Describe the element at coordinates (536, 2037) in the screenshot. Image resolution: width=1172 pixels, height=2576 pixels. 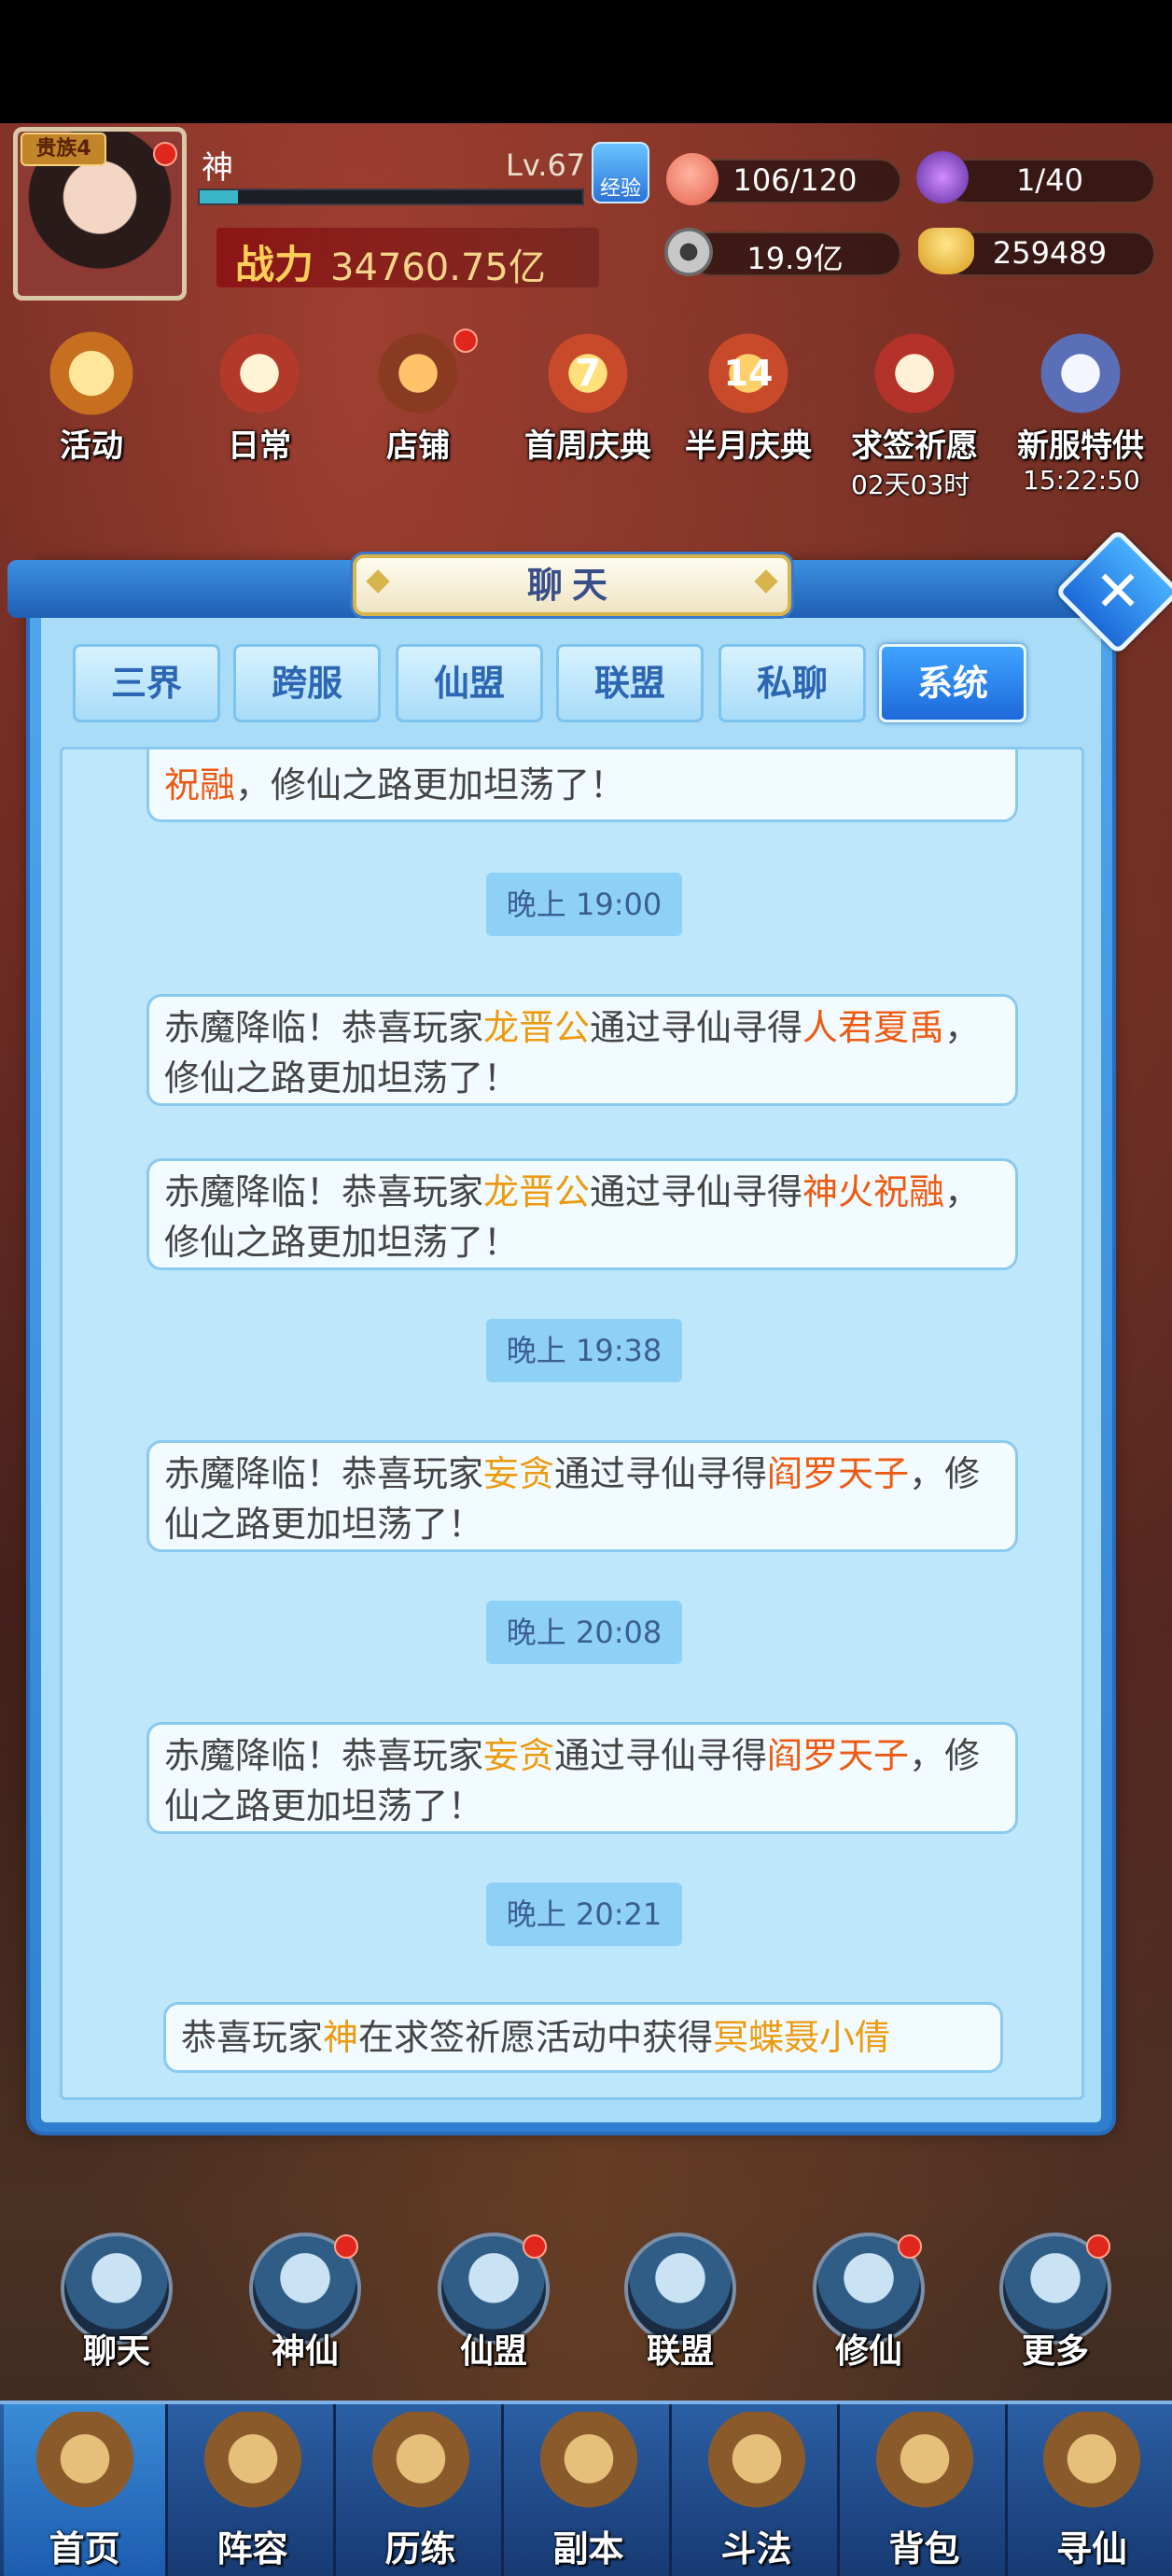
I see `message-text: 在求签祈愿活动中获得` at that location.